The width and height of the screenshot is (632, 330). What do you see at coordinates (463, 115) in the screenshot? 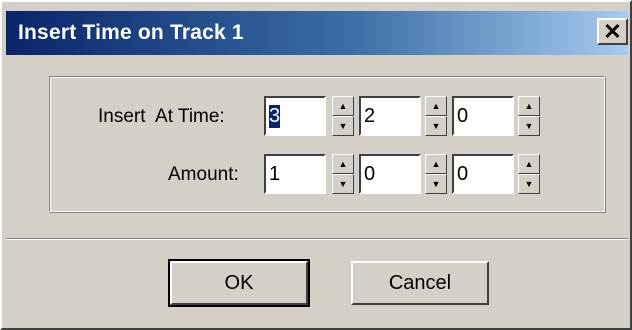
I see `insert-at-time-value-3: 0` at bounding box center [463, 115].